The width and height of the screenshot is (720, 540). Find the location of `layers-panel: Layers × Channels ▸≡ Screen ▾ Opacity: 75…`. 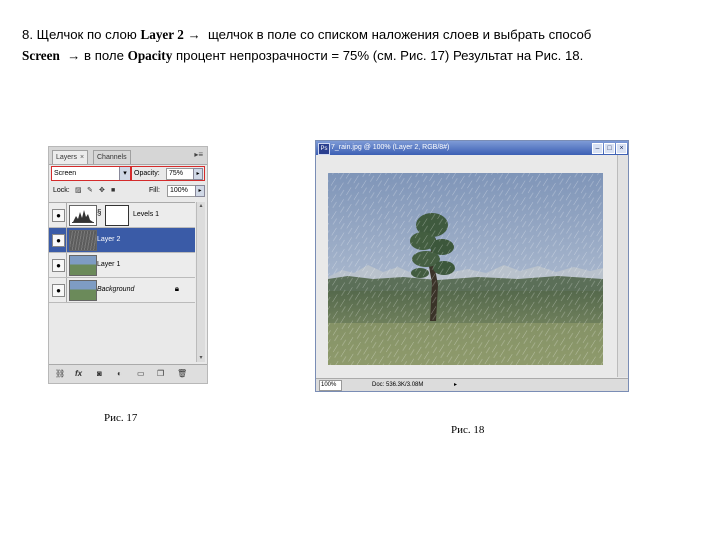

layers-panel: Layers × Channels ▸≡ Screen ▾ Opacity: 75… is located at coordinates (128, 265).